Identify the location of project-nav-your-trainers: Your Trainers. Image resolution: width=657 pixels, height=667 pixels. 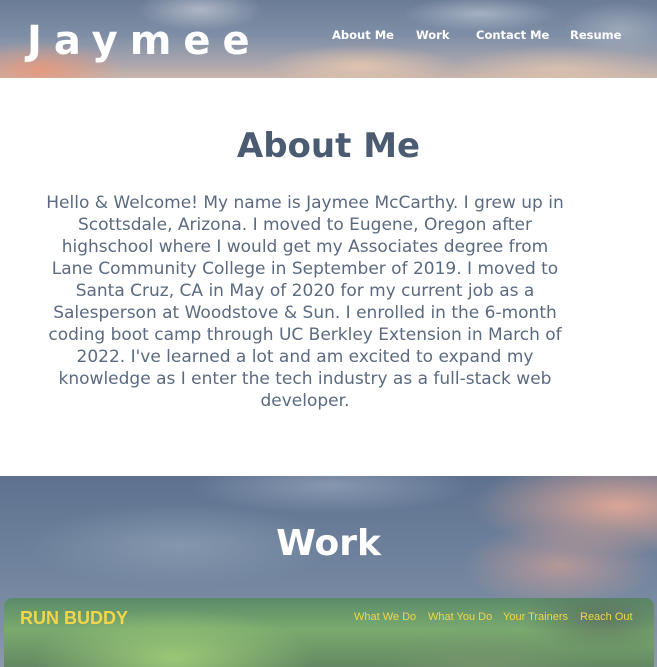
(536, 617).